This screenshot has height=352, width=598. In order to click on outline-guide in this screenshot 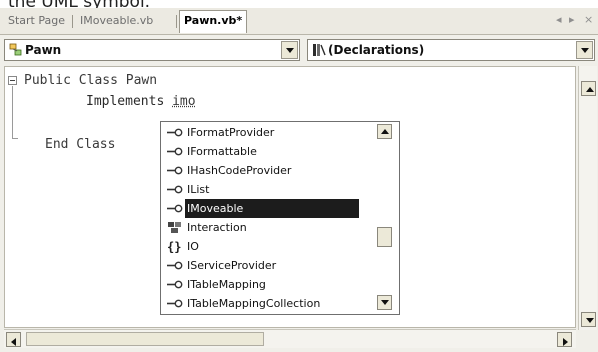, I will do `click(12, 112)`.